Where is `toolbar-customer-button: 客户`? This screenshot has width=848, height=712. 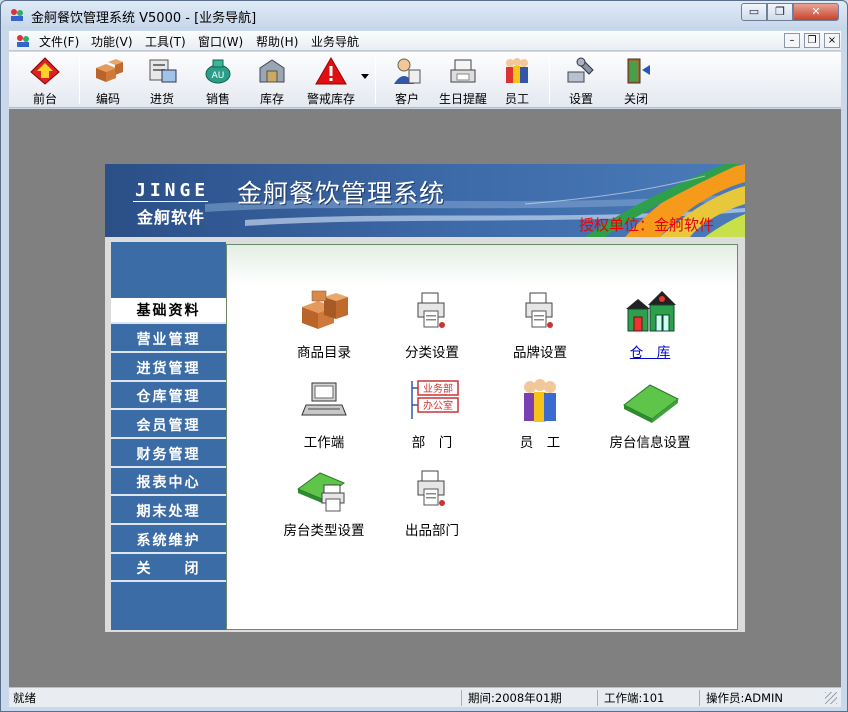 toolbar-customer-button: 客户 is located at coordinates (407, 80).